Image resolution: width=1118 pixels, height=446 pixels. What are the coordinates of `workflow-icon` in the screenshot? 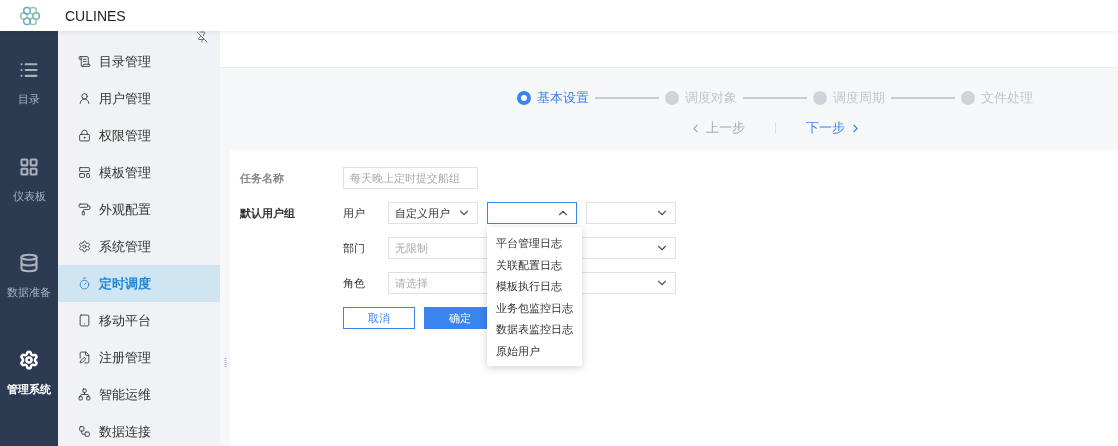 It's located at (84, 431).